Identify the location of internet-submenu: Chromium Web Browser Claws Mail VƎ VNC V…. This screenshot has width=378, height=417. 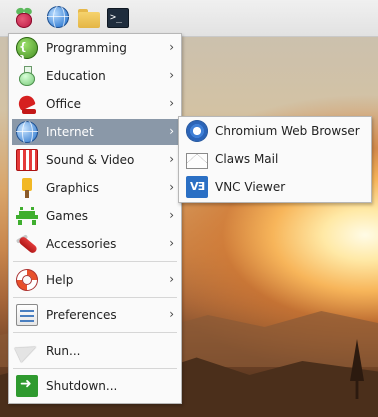
(275, 159).